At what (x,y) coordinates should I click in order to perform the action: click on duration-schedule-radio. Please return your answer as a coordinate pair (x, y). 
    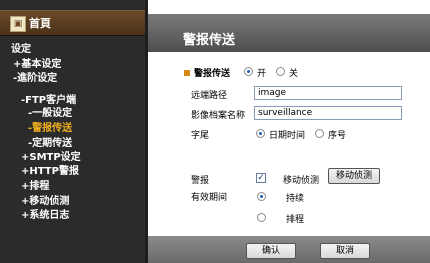
    Looking at the image, I should click on (261, 217).